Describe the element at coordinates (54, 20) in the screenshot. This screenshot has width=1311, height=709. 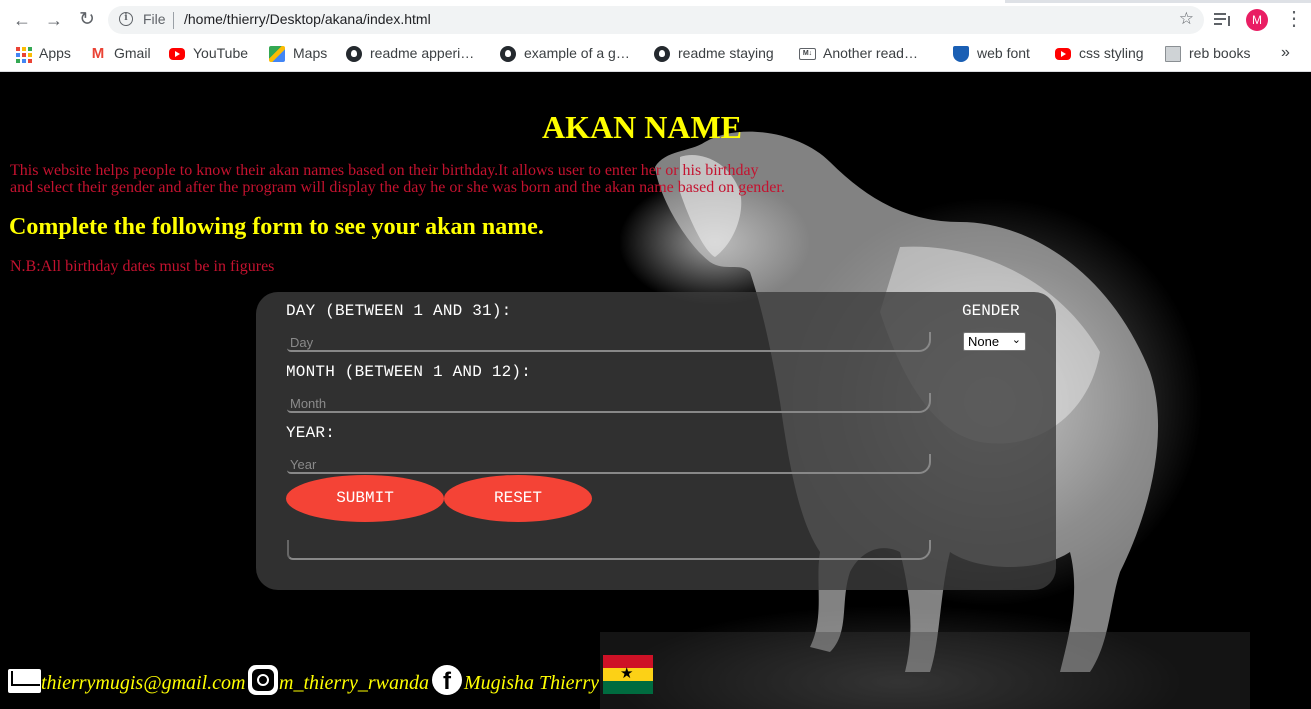
I see `forward-arrow-icon: →` at that location.